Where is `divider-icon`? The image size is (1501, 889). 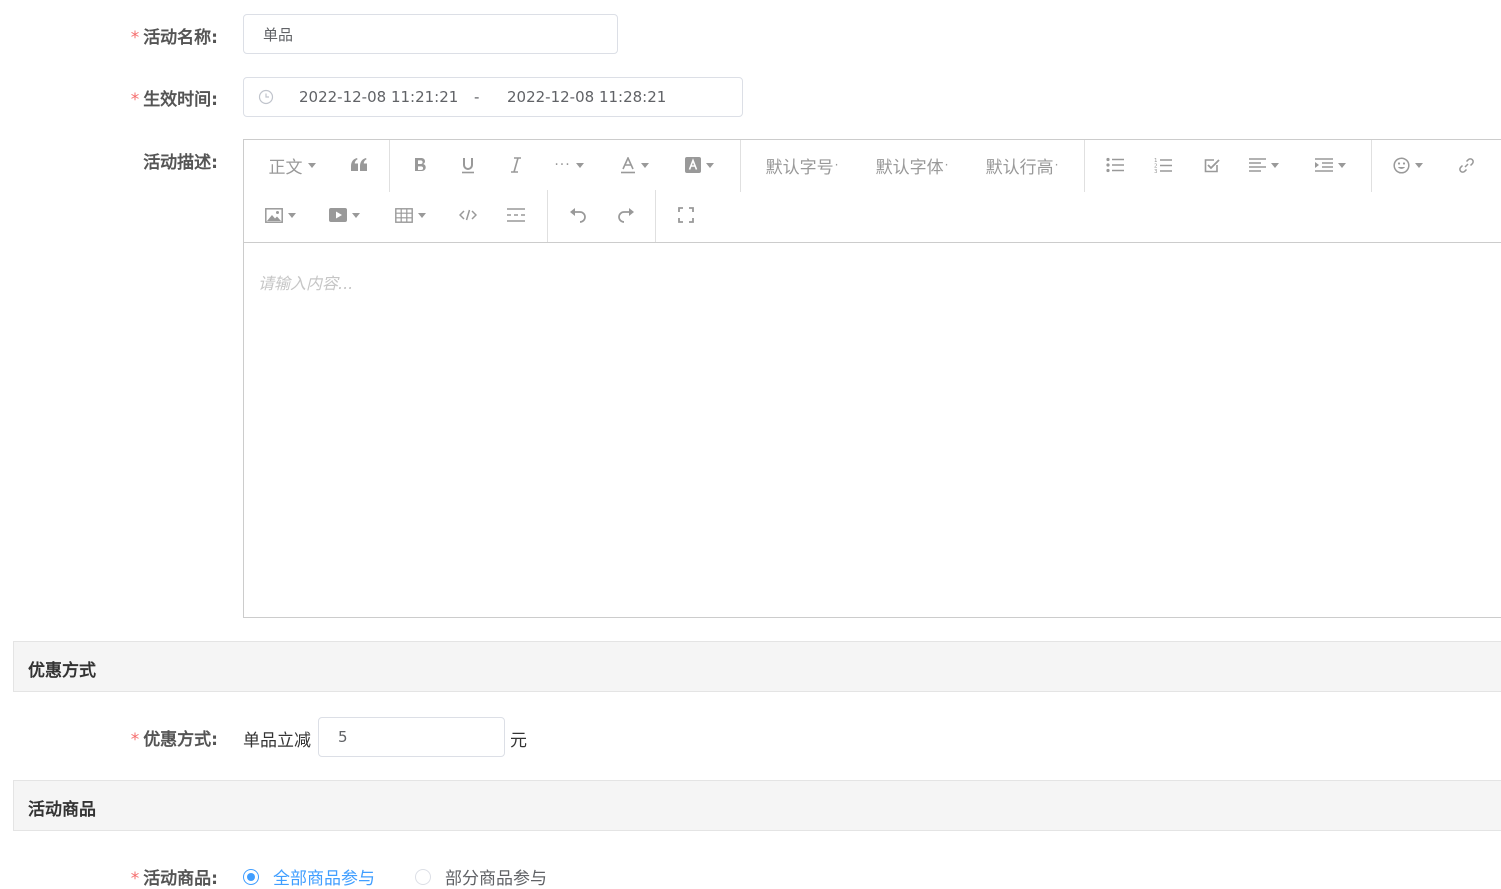 divider-icon is located at coordinates (516, 215).